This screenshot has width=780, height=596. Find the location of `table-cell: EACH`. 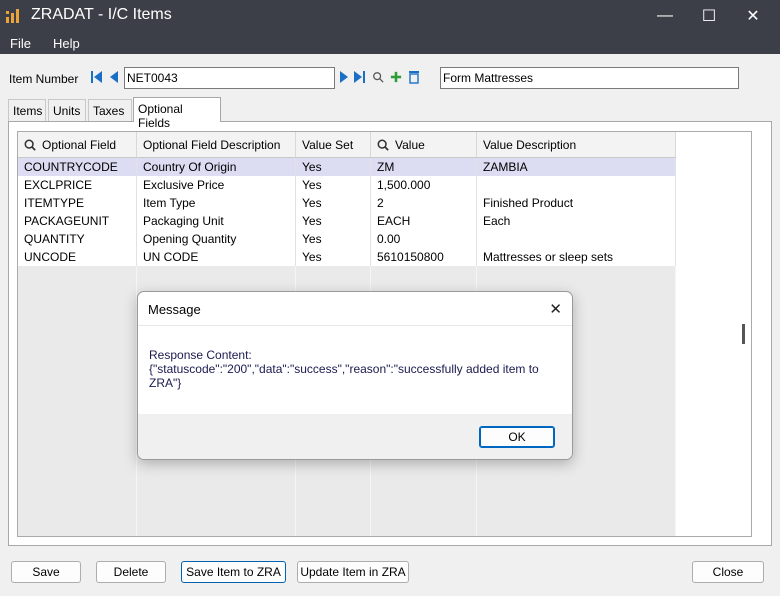

table-cell: EACH is located at coordinates (424, 221).